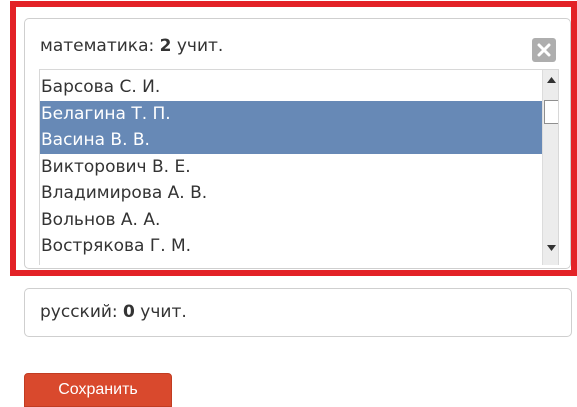 Image resolution: width=577 pixels, height=407 pixels. I want to click on teacher-option: Барсова С. И., so click(291, 87).